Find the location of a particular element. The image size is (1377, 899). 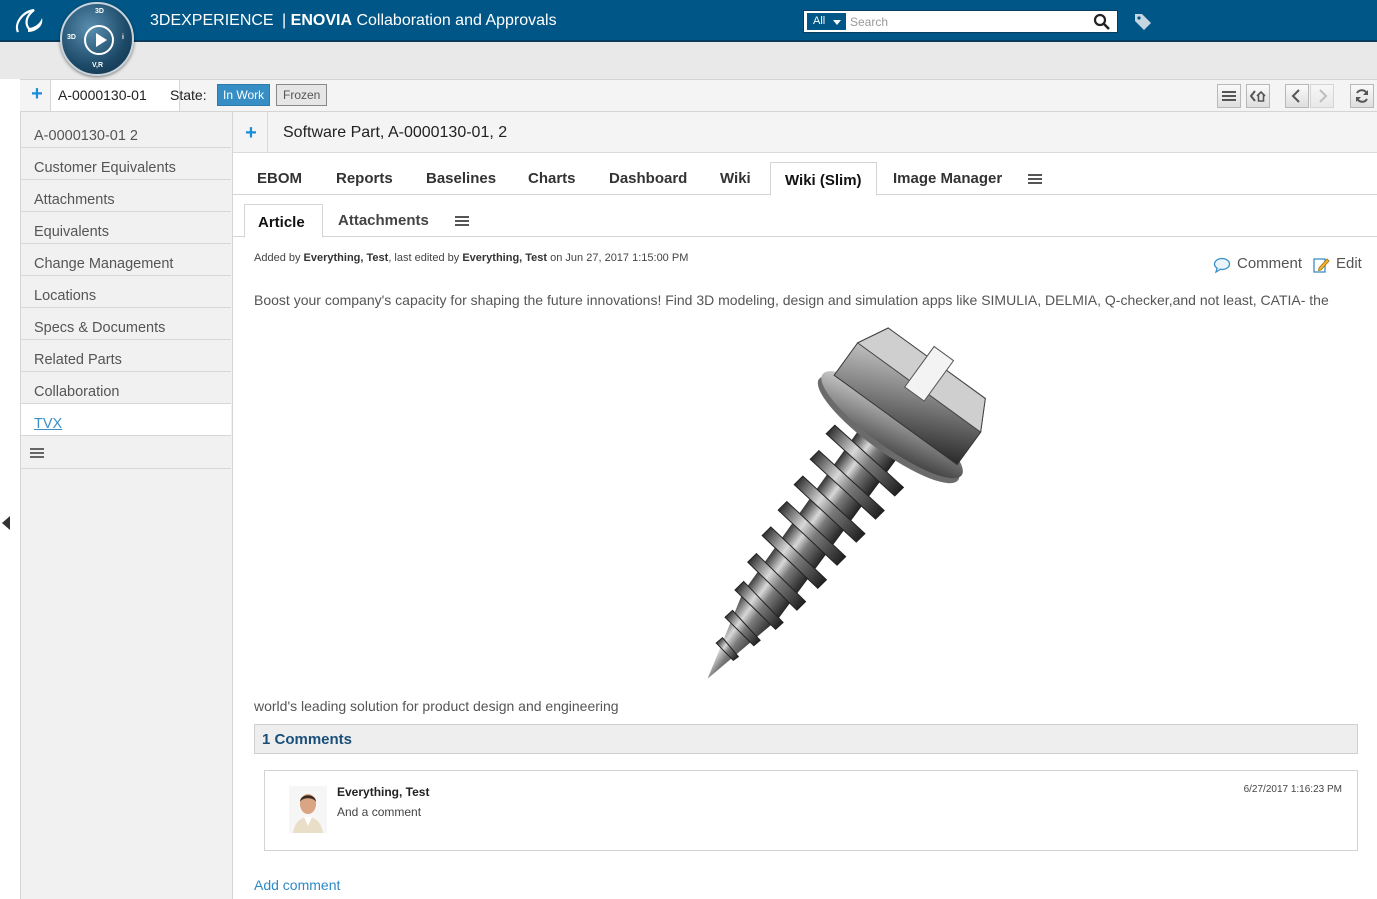

tab-article: Article is located at coordinates (283, 221).